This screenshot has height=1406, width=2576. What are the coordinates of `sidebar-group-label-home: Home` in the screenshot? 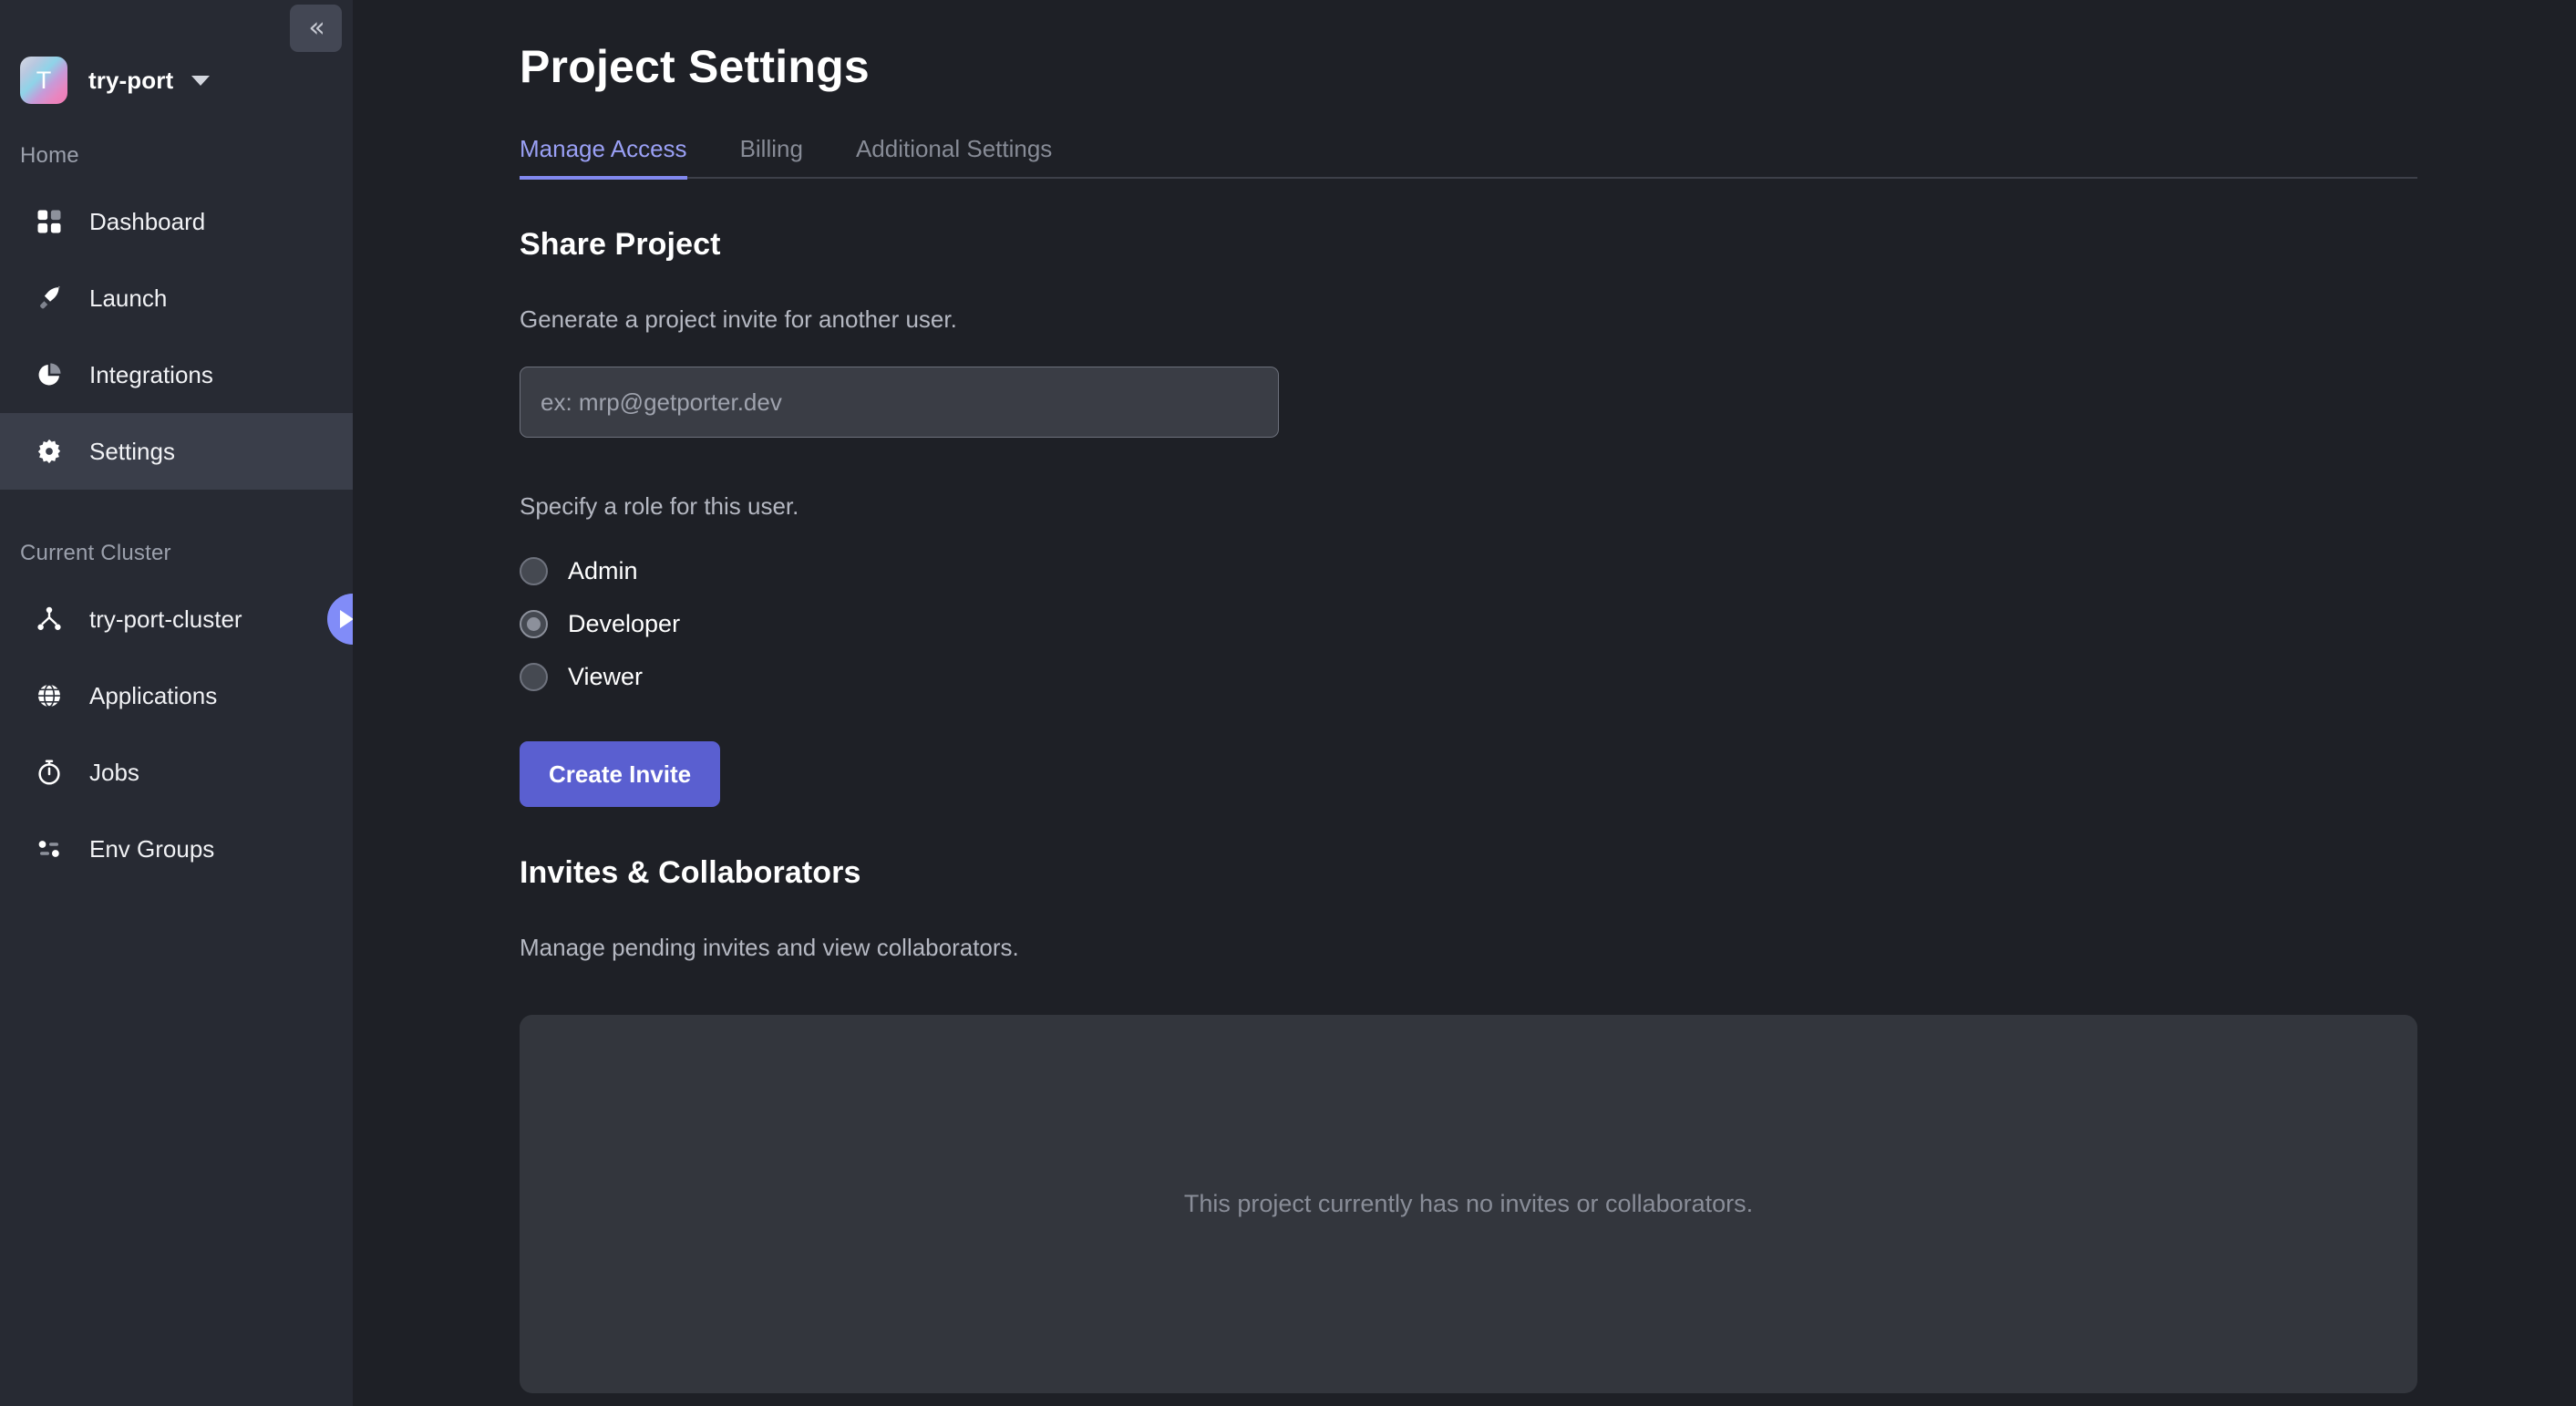 It's located at (49, 155).